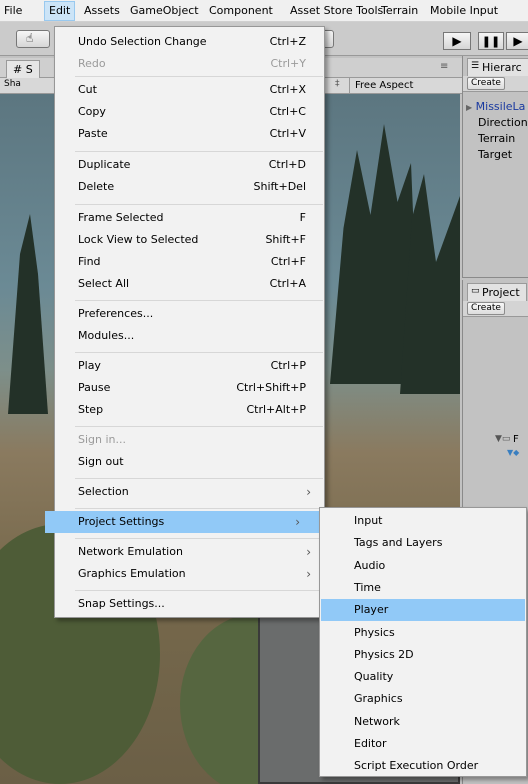 This screenshot has width=528, height=784. I want to click on hierarchy-item: Target, so click(495, 154).